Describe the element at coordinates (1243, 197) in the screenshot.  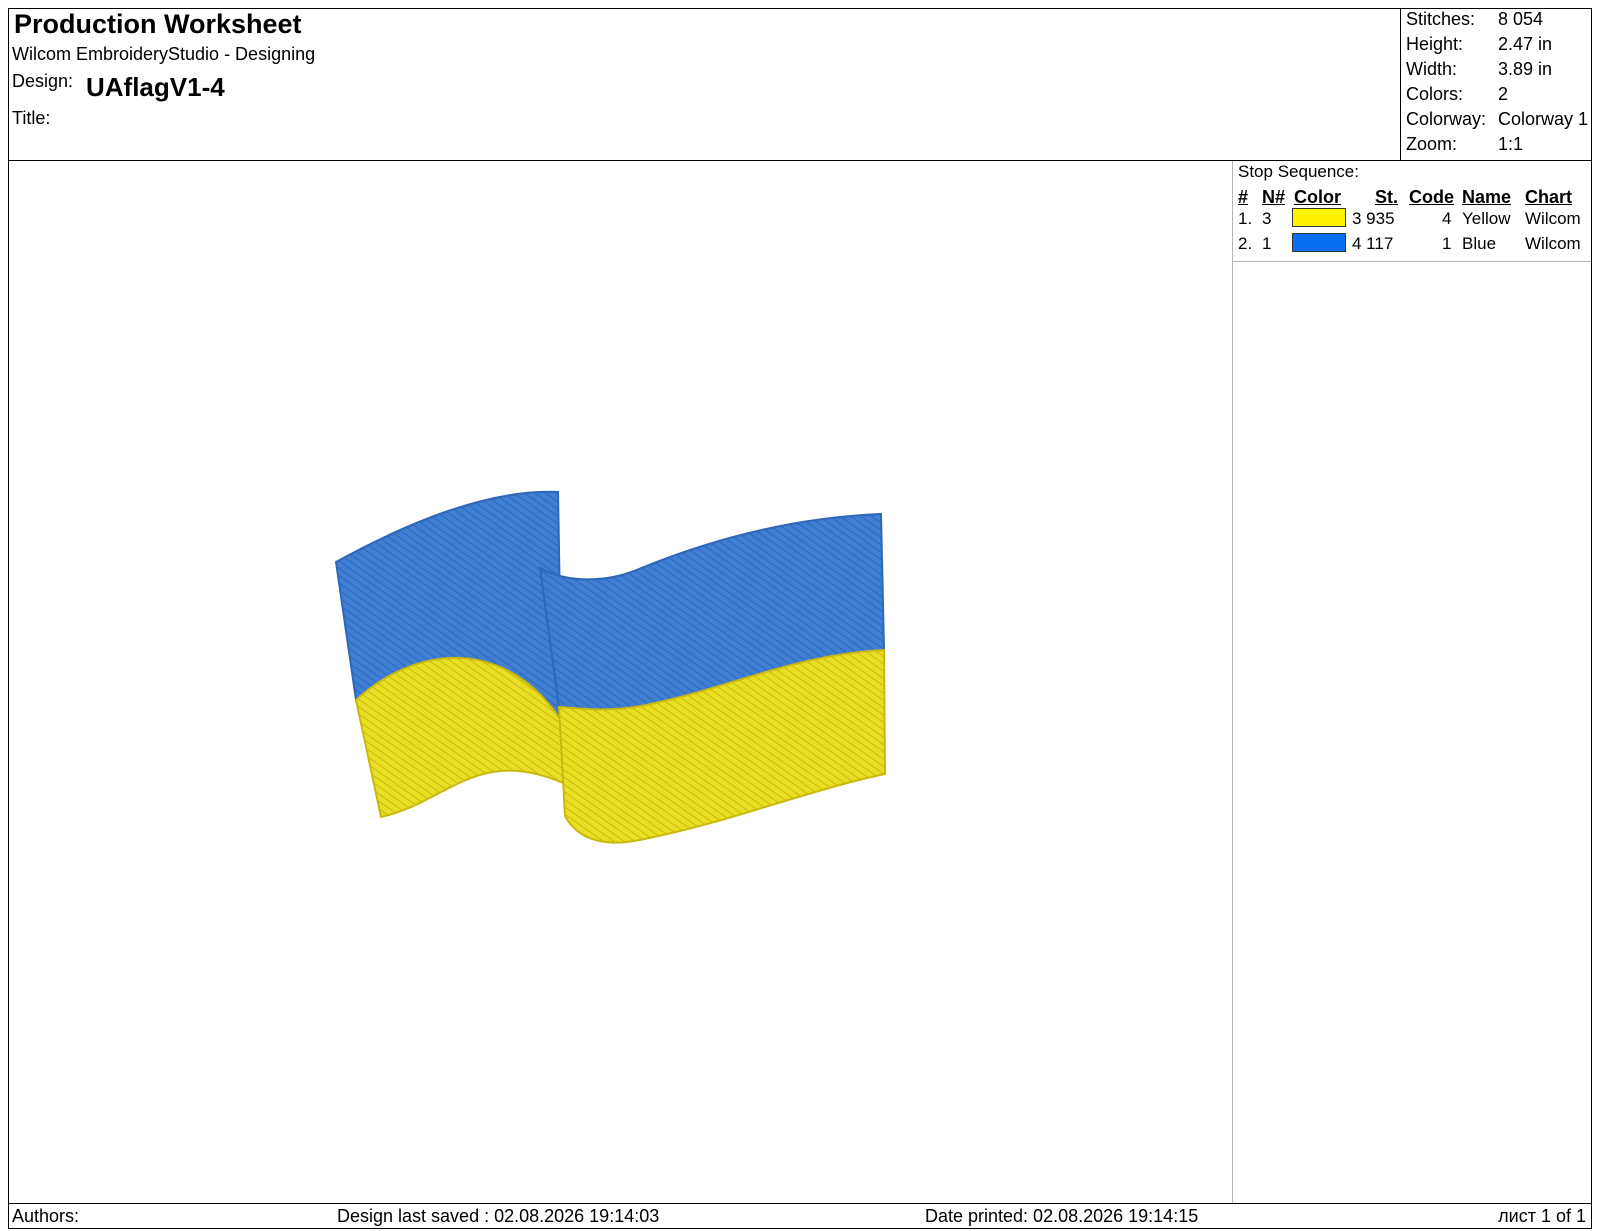
I see `column-header: #` at that location.